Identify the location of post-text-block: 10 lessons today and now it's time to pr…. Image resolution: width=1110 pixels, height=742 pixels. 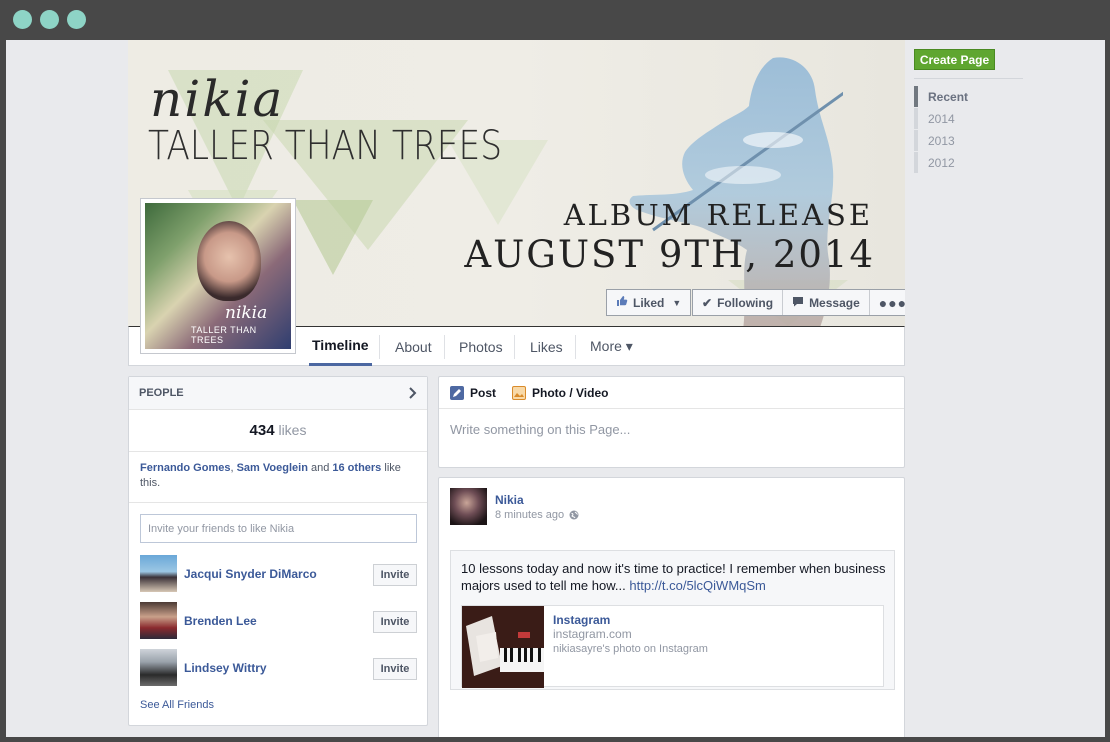
(675, 577).